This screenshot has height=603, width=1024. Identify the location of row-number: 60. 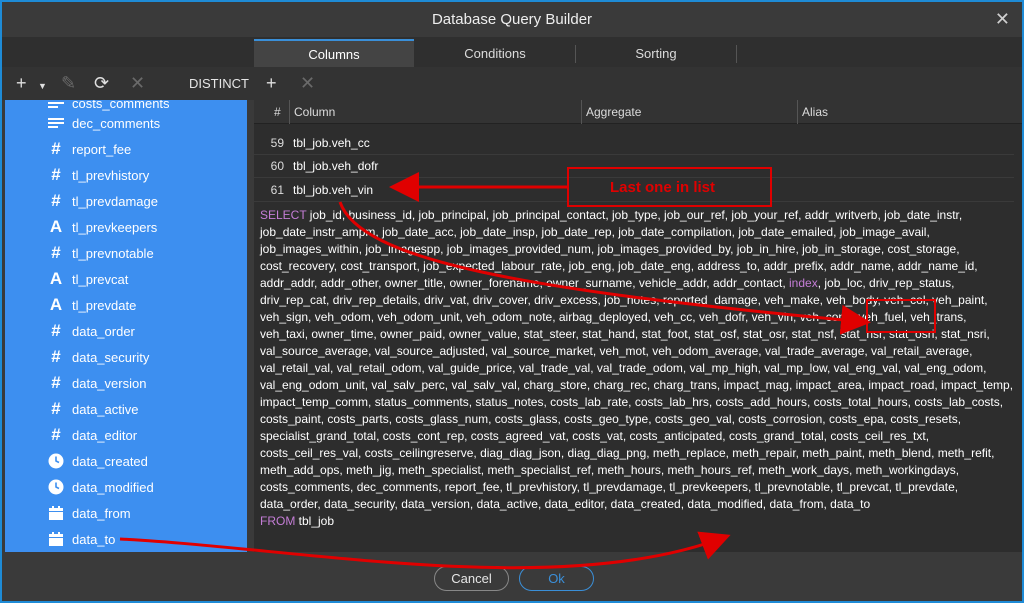
(277, 166).